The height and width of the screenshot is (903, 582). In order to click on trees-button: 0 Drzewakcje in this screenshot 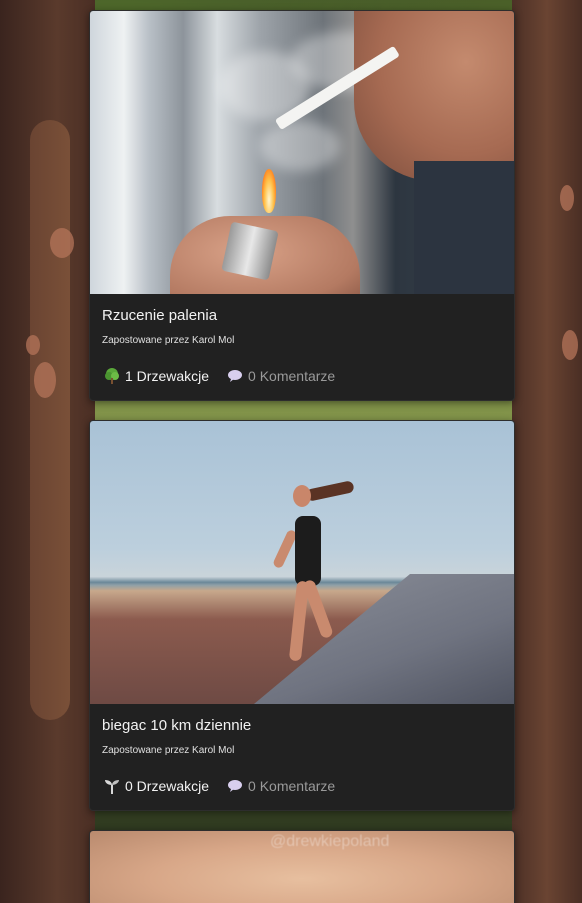, I will do `click(155, 786)`.